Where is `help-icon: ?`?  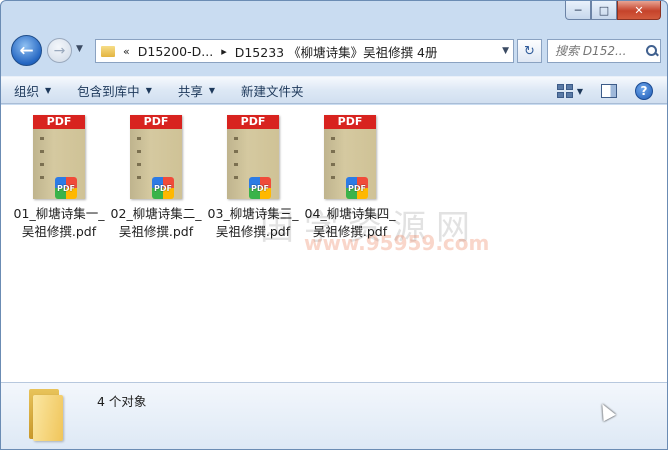
help-icon: ? is located at coordinates (644, 91).